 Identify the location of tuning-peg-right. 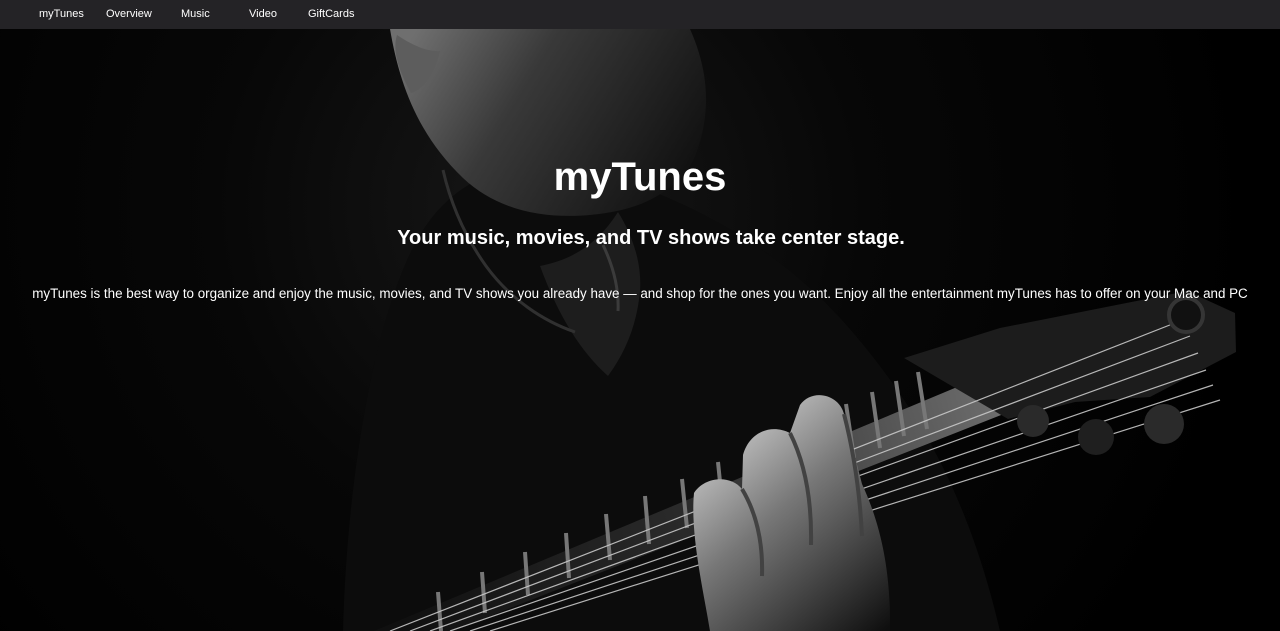
(1164, 424).